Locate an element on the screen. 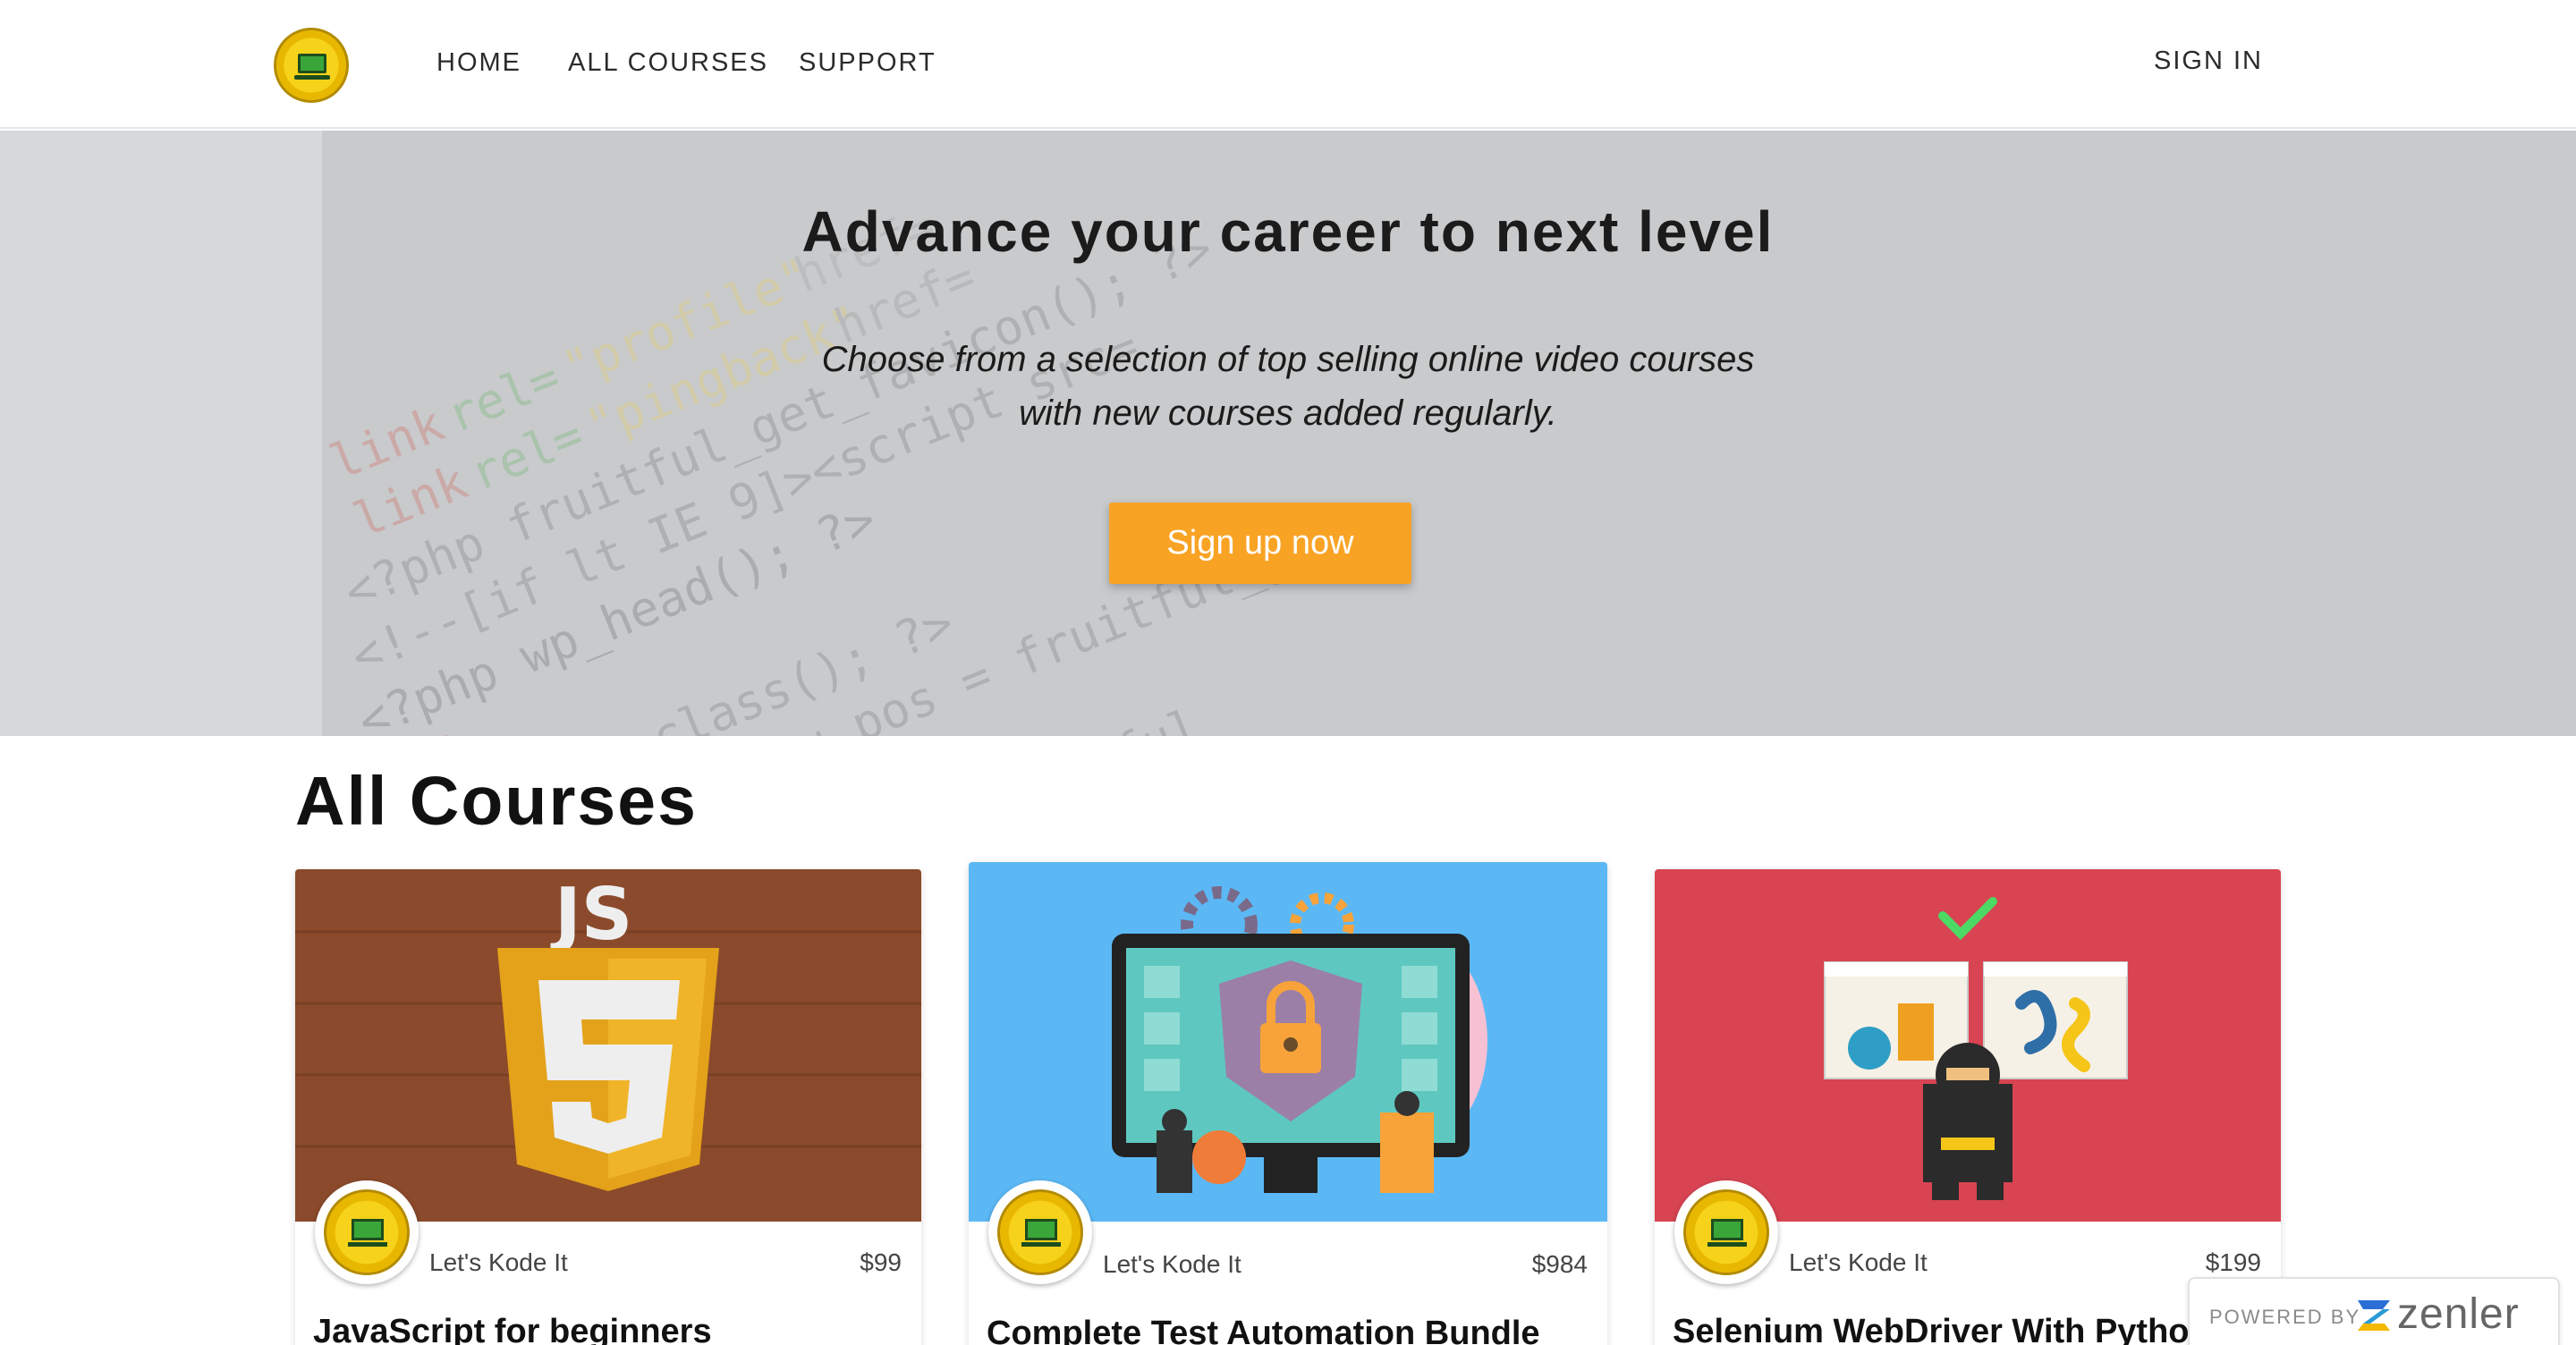 This screenshot has height=1345, width=2576. selenium-python-image is located at coordinates (1968, 1045).